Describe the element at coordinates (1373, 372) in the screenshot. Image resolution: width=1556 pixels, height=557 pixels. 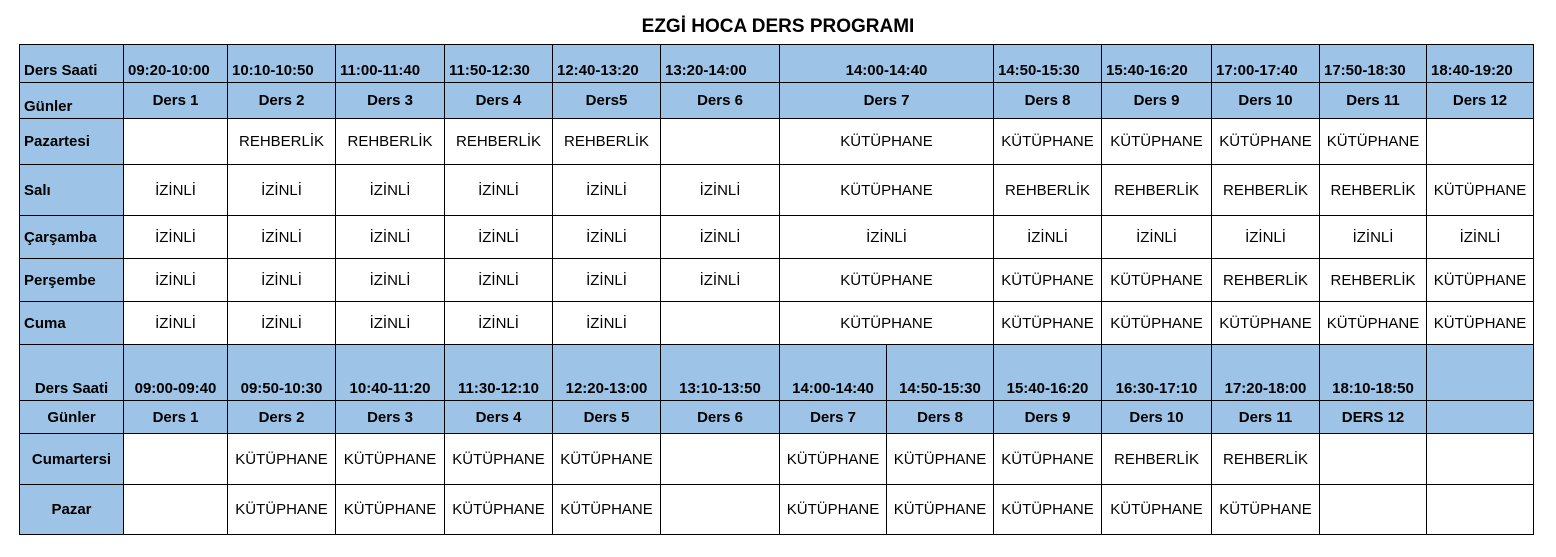
I see `time-cell: 18:10-18:50` at that location.